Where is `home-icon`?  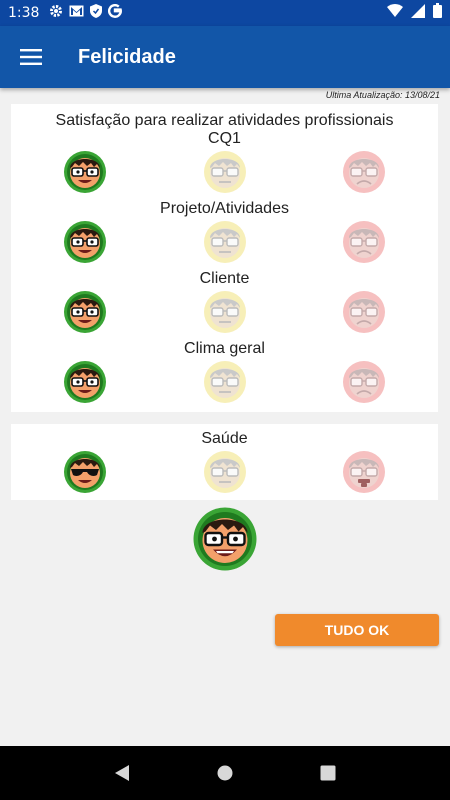
home-icon is located at coordinates (225, 773).